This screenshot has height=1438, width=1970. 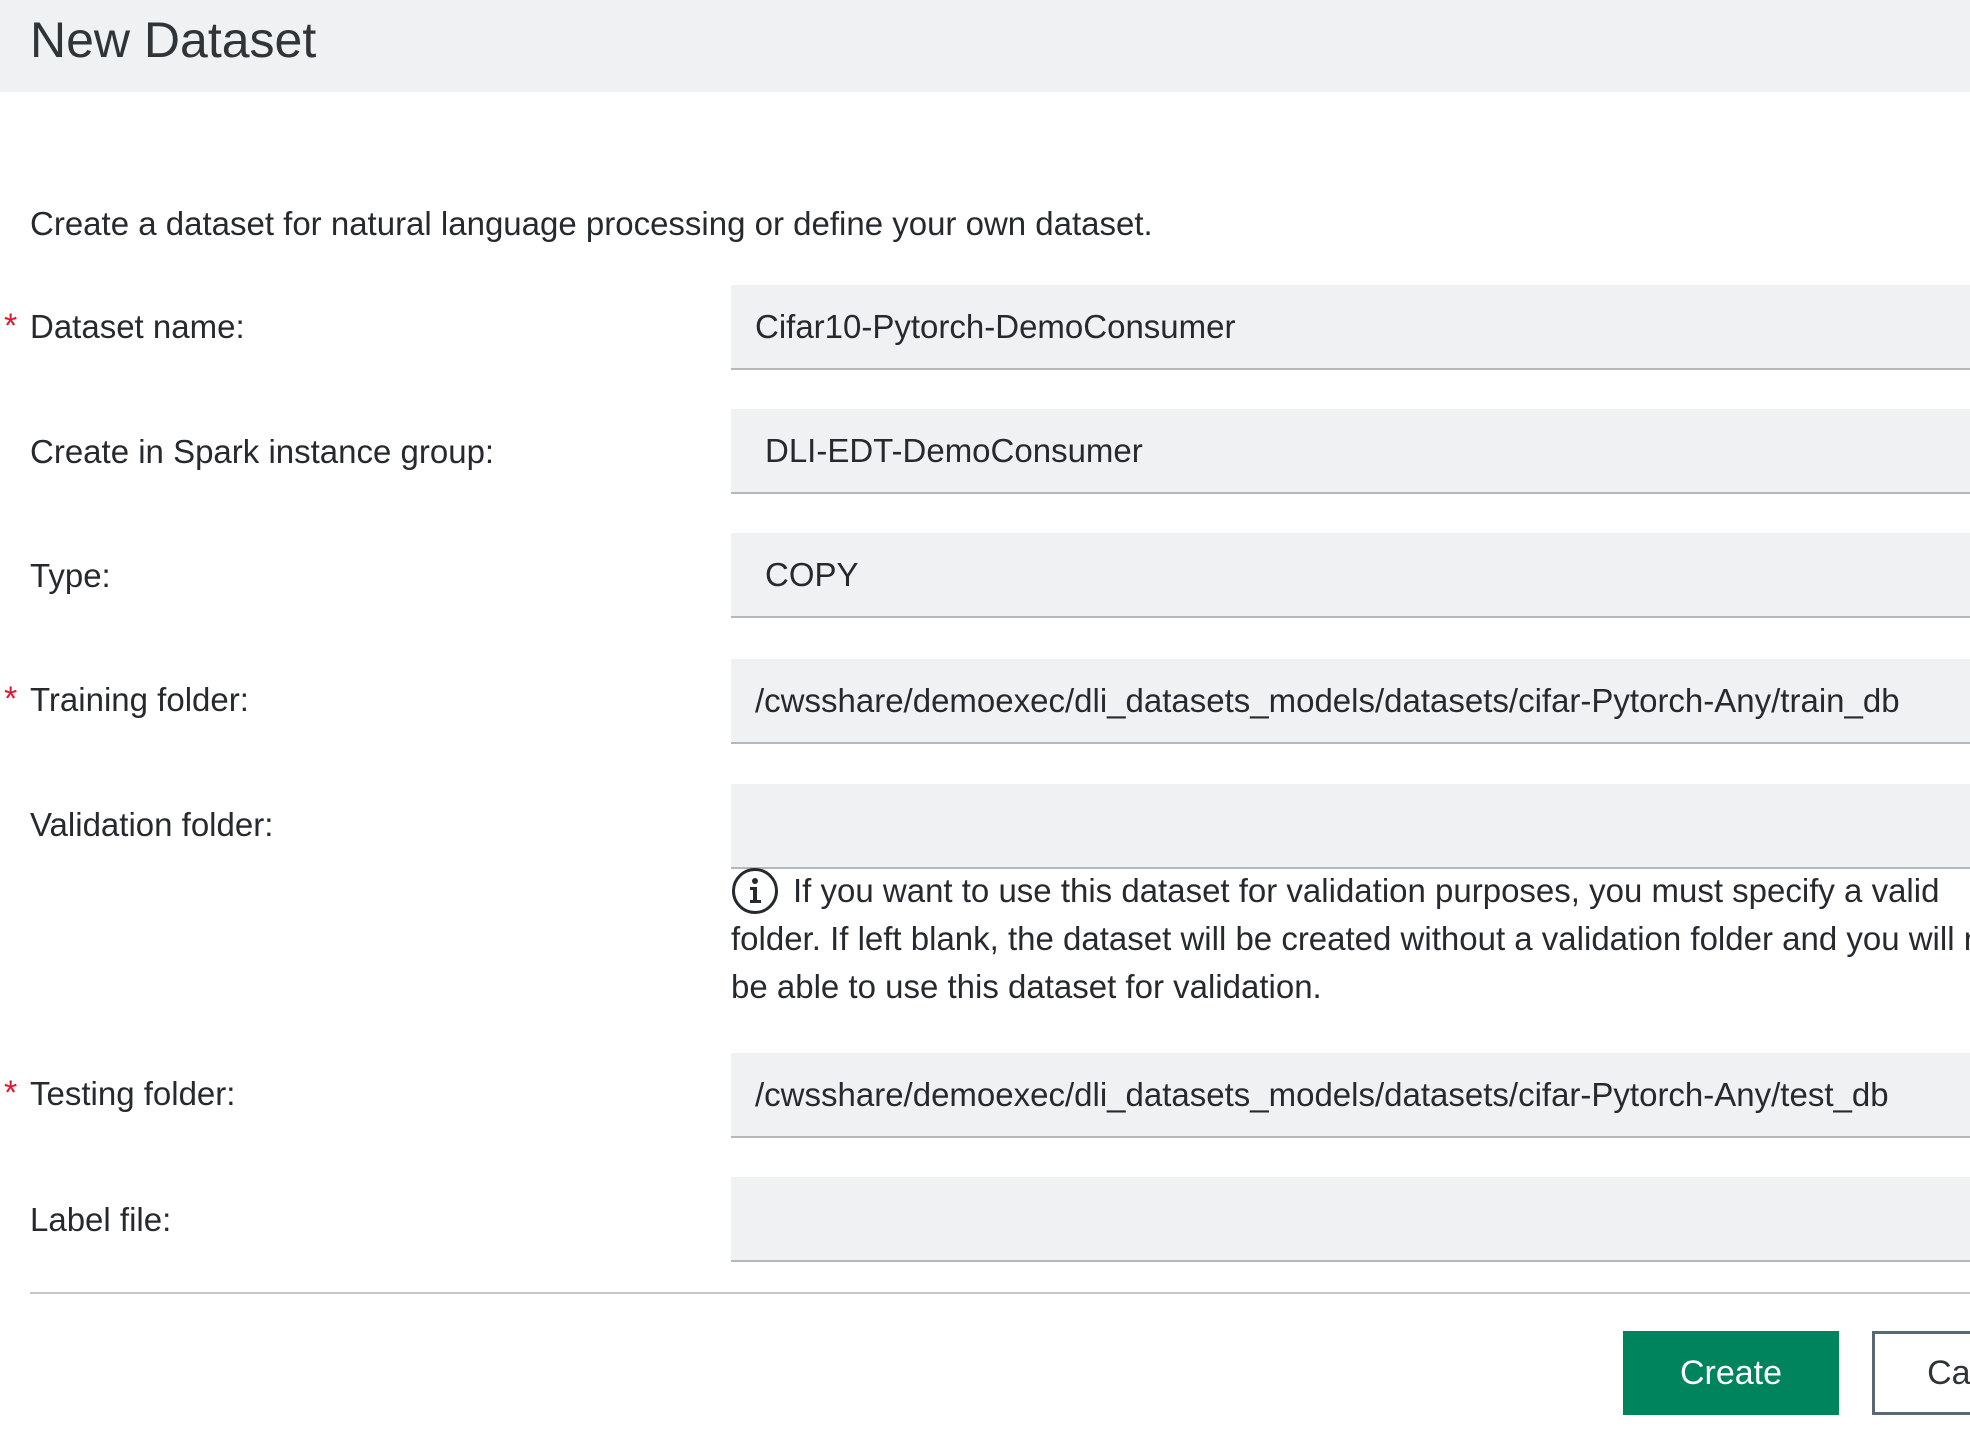 What do you see at coordinates (139, 699) in the screenshot?
I see `training-folder-label: Training folder:` at bounding box center [139, 699].